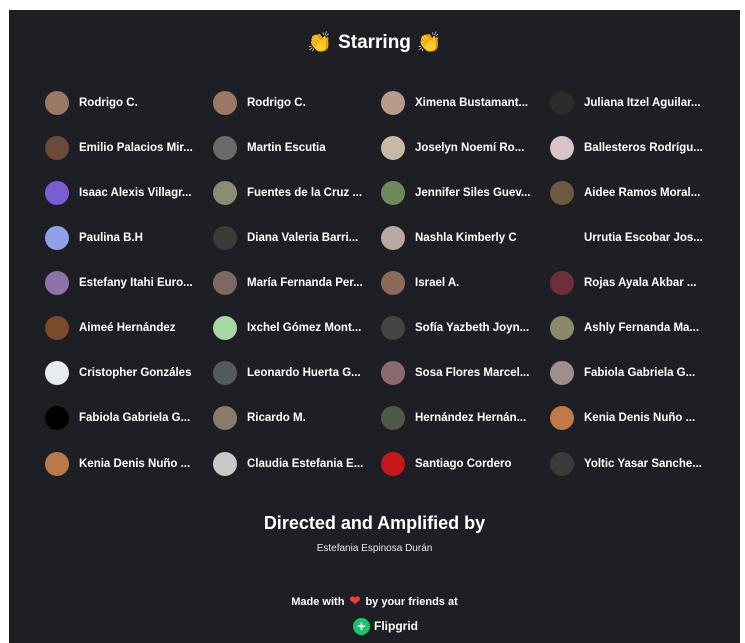  Describe the element at coordinates (437, 283) in the screenshot. I see `cast-member-name: Israel A.` at that location.